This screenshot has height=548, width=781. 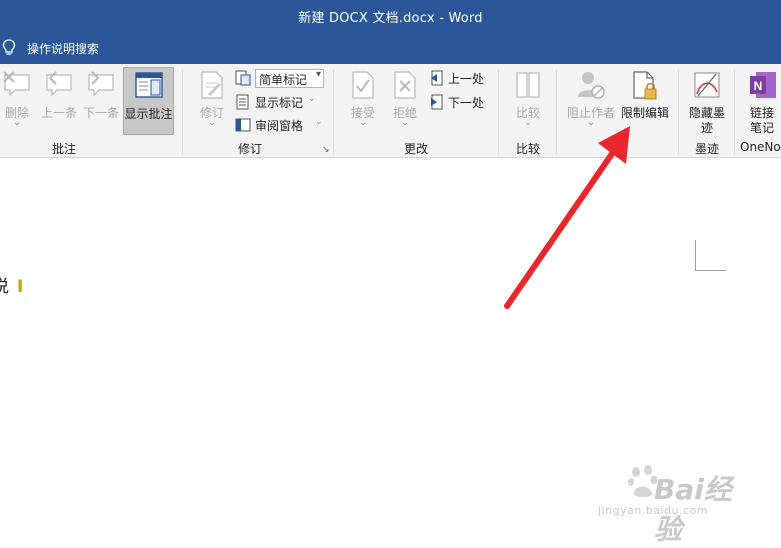 What do you see at coordinates (567, 217) in the screenshot?
I see `annotation-arrow` at bounding box center [567, 217].